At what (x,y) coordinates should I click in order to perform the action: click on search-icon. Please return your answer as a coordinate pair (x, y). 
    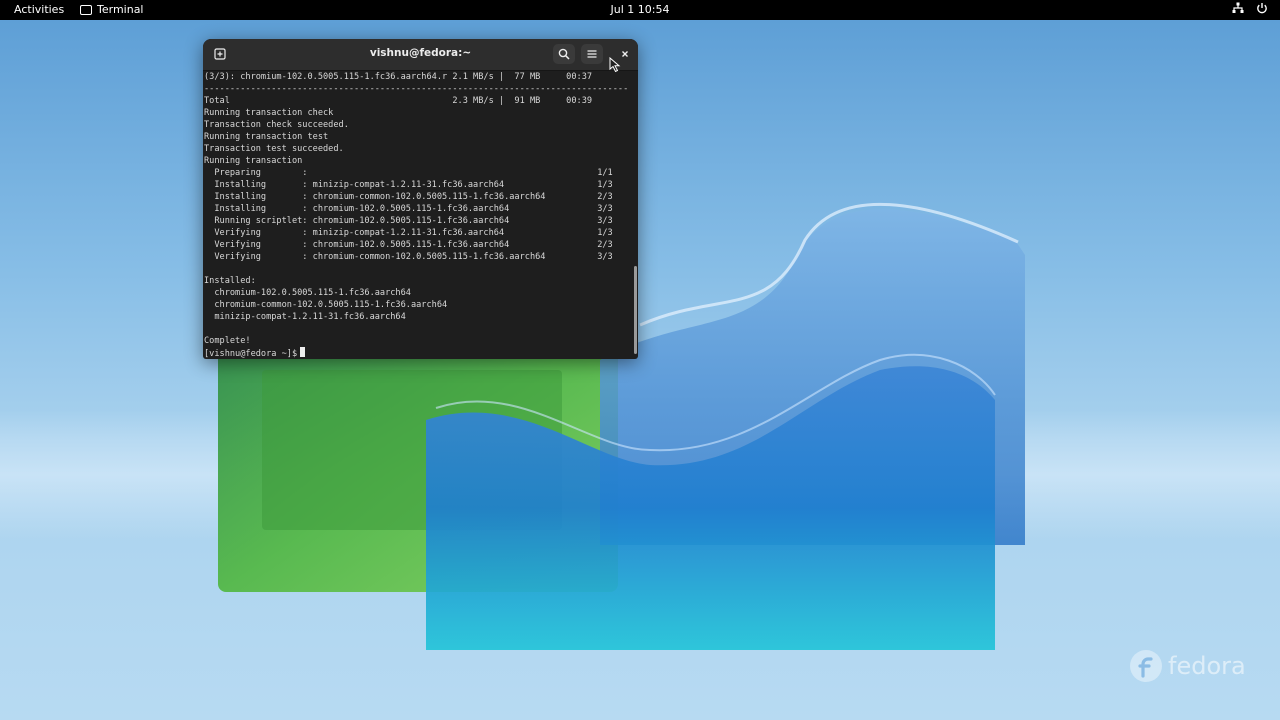
    Looking at the image, I should click on (564, 54).